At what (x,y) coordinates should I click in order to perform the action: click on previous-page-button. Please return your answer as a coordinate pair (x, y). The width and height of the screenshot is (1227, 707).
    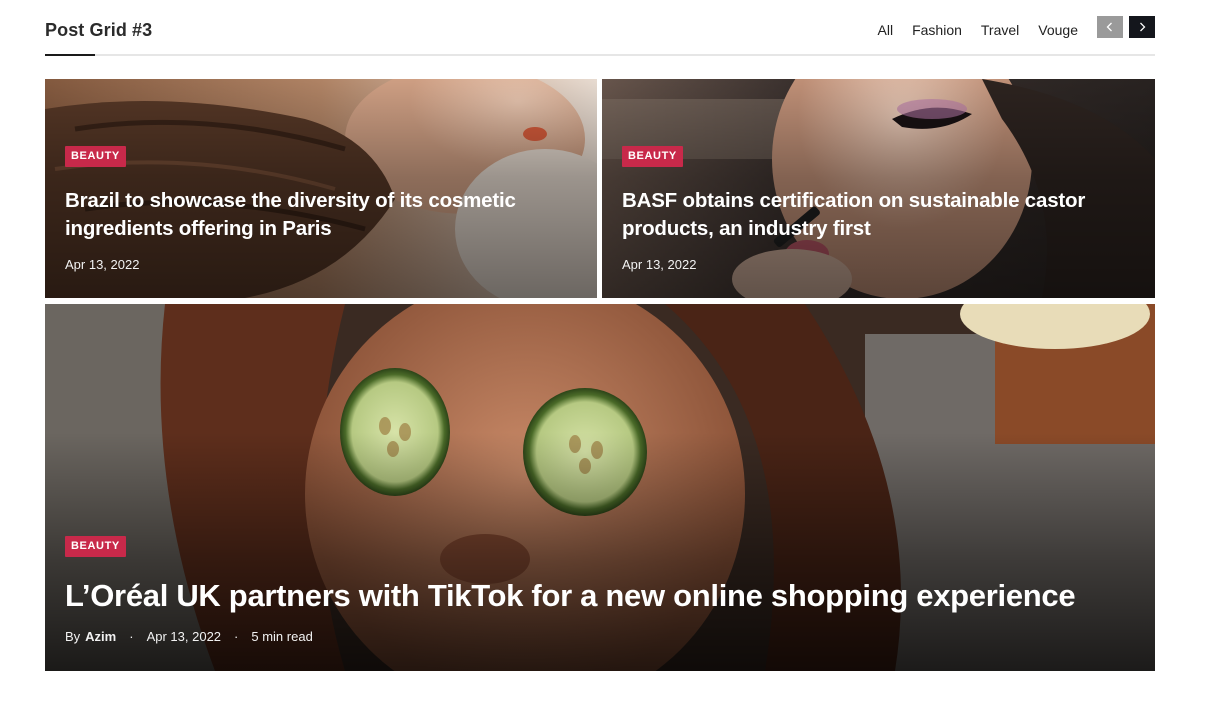
    Looking at the image, I should click on (1110, 27).